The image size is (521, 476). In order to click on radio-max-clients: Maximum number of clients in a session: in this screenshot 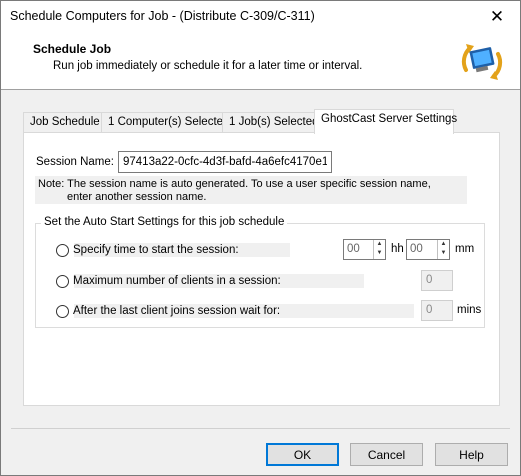, I will do `click(168, 281)`.